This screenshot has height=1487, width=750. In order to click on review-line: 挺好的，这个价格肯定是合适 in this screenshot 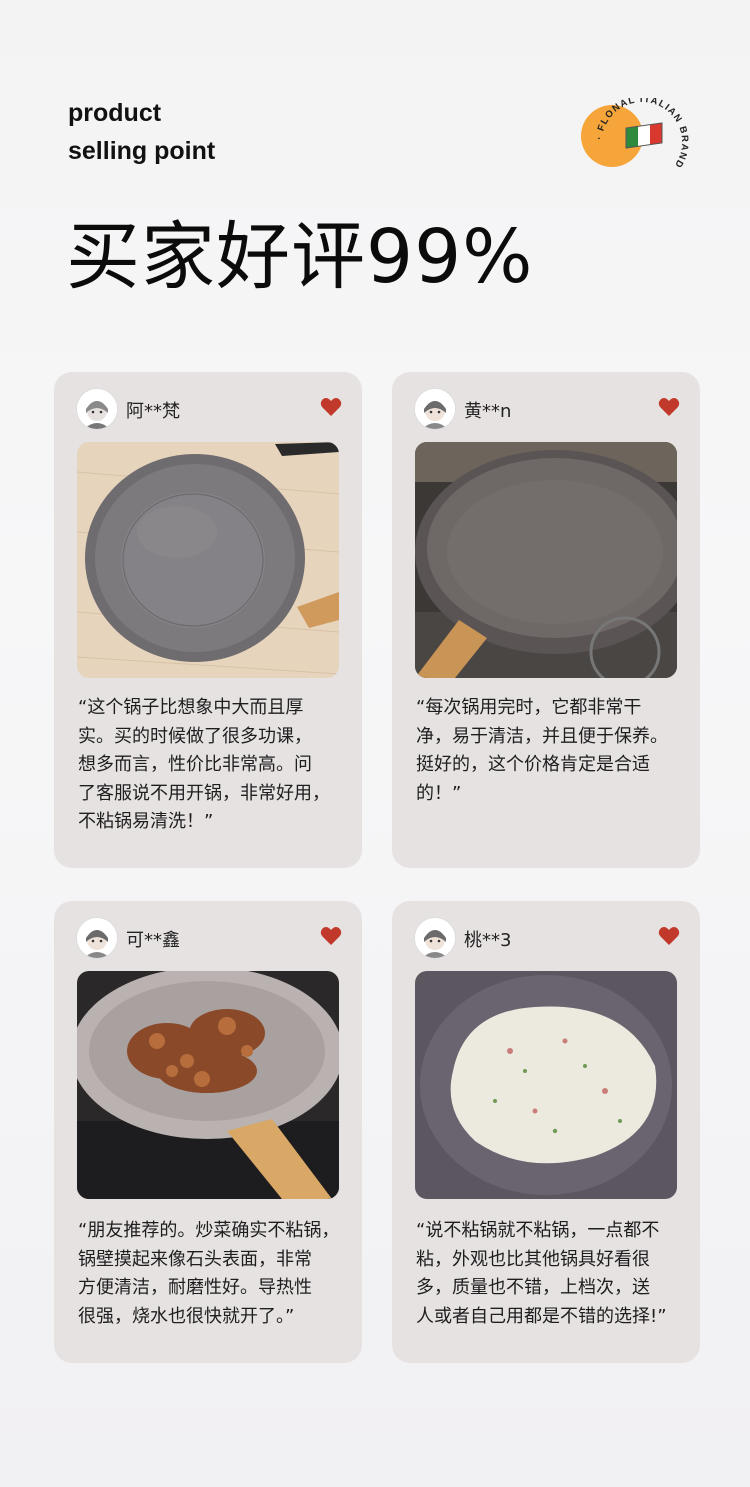, I will do `click(533, 764)`.